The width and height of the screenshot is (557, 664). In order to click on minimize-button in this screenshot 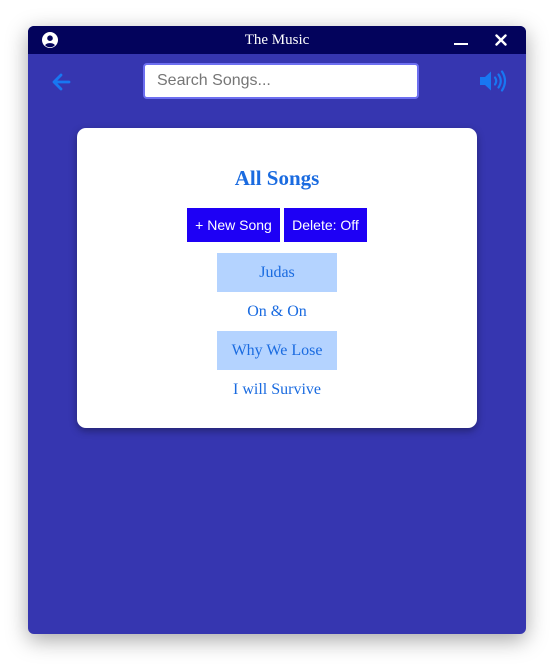, I will do `click(461, 40)`.